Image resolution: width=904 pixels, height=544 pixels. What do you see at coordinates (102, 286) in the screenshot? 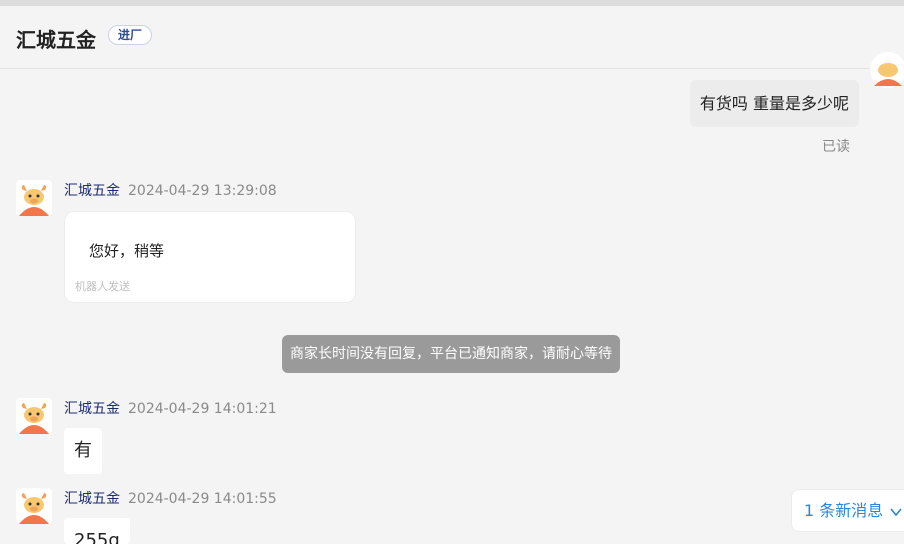
I see `bot-sent-note: 机器人发送` at bounding box center [102, 286].